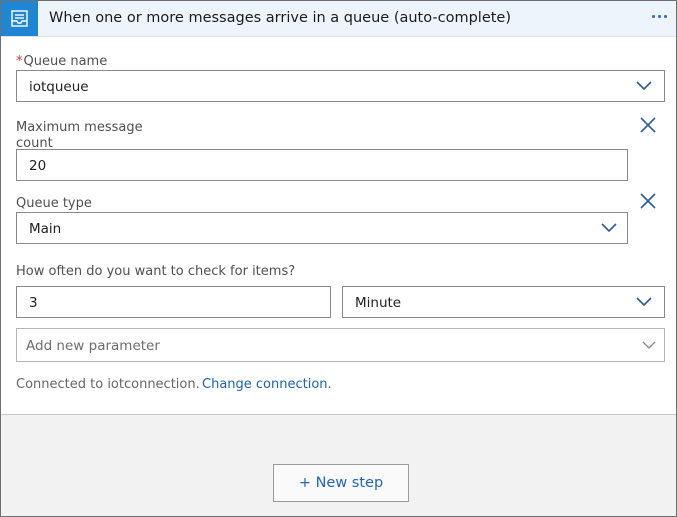 The width and height of the screenshot is (677, 517). Describe the element at coordinates (54, 203) in the screenshot. I see `queue-type-label: Queue type` at that location.